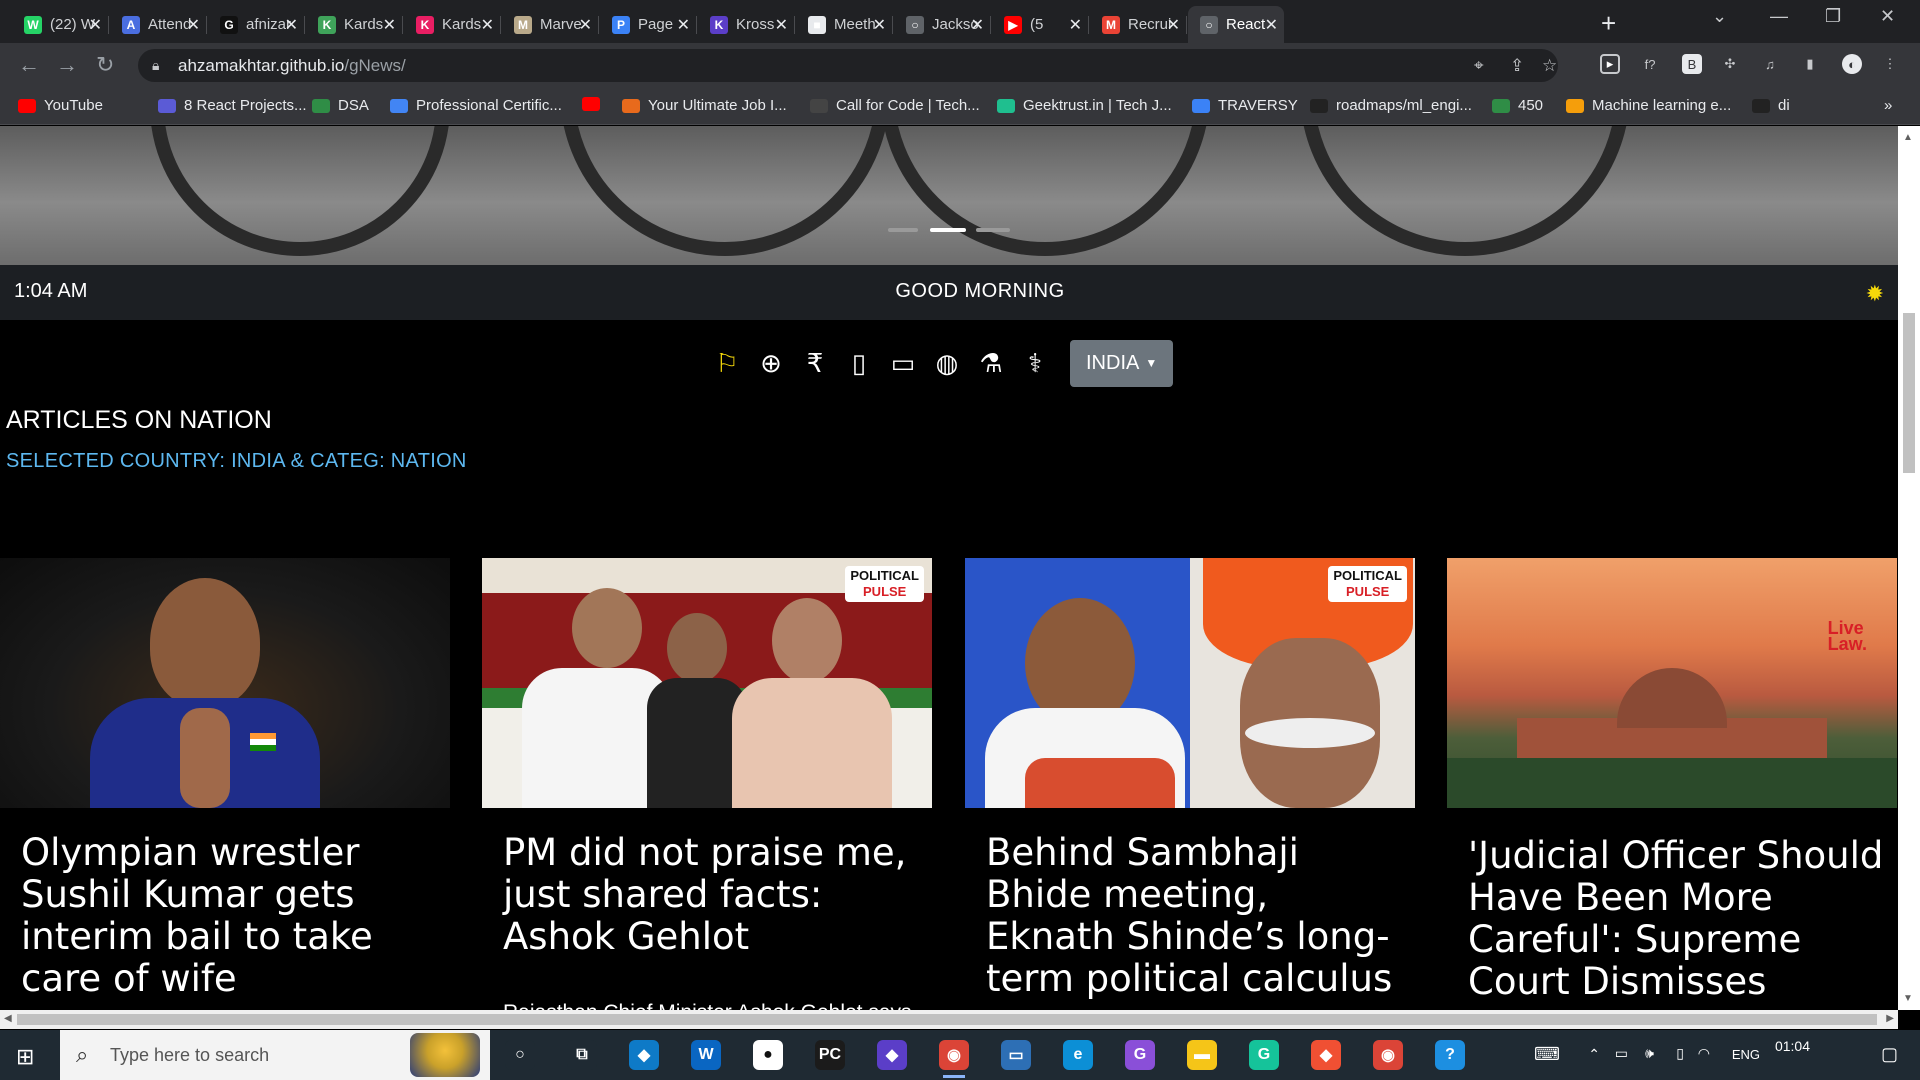  I want to click on bookmark-item: DSA, so click(340, 105).